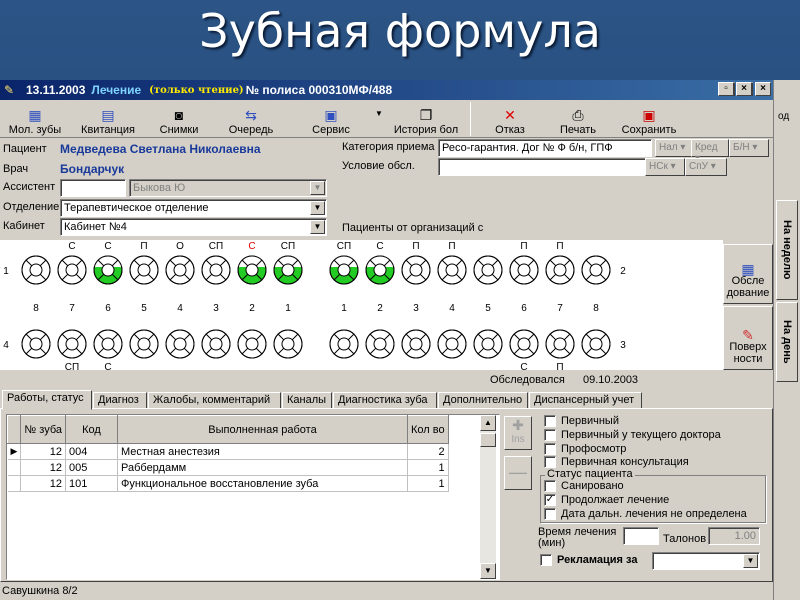  I want to click on xray-button: ◙ Снимки, so click(179, 119).